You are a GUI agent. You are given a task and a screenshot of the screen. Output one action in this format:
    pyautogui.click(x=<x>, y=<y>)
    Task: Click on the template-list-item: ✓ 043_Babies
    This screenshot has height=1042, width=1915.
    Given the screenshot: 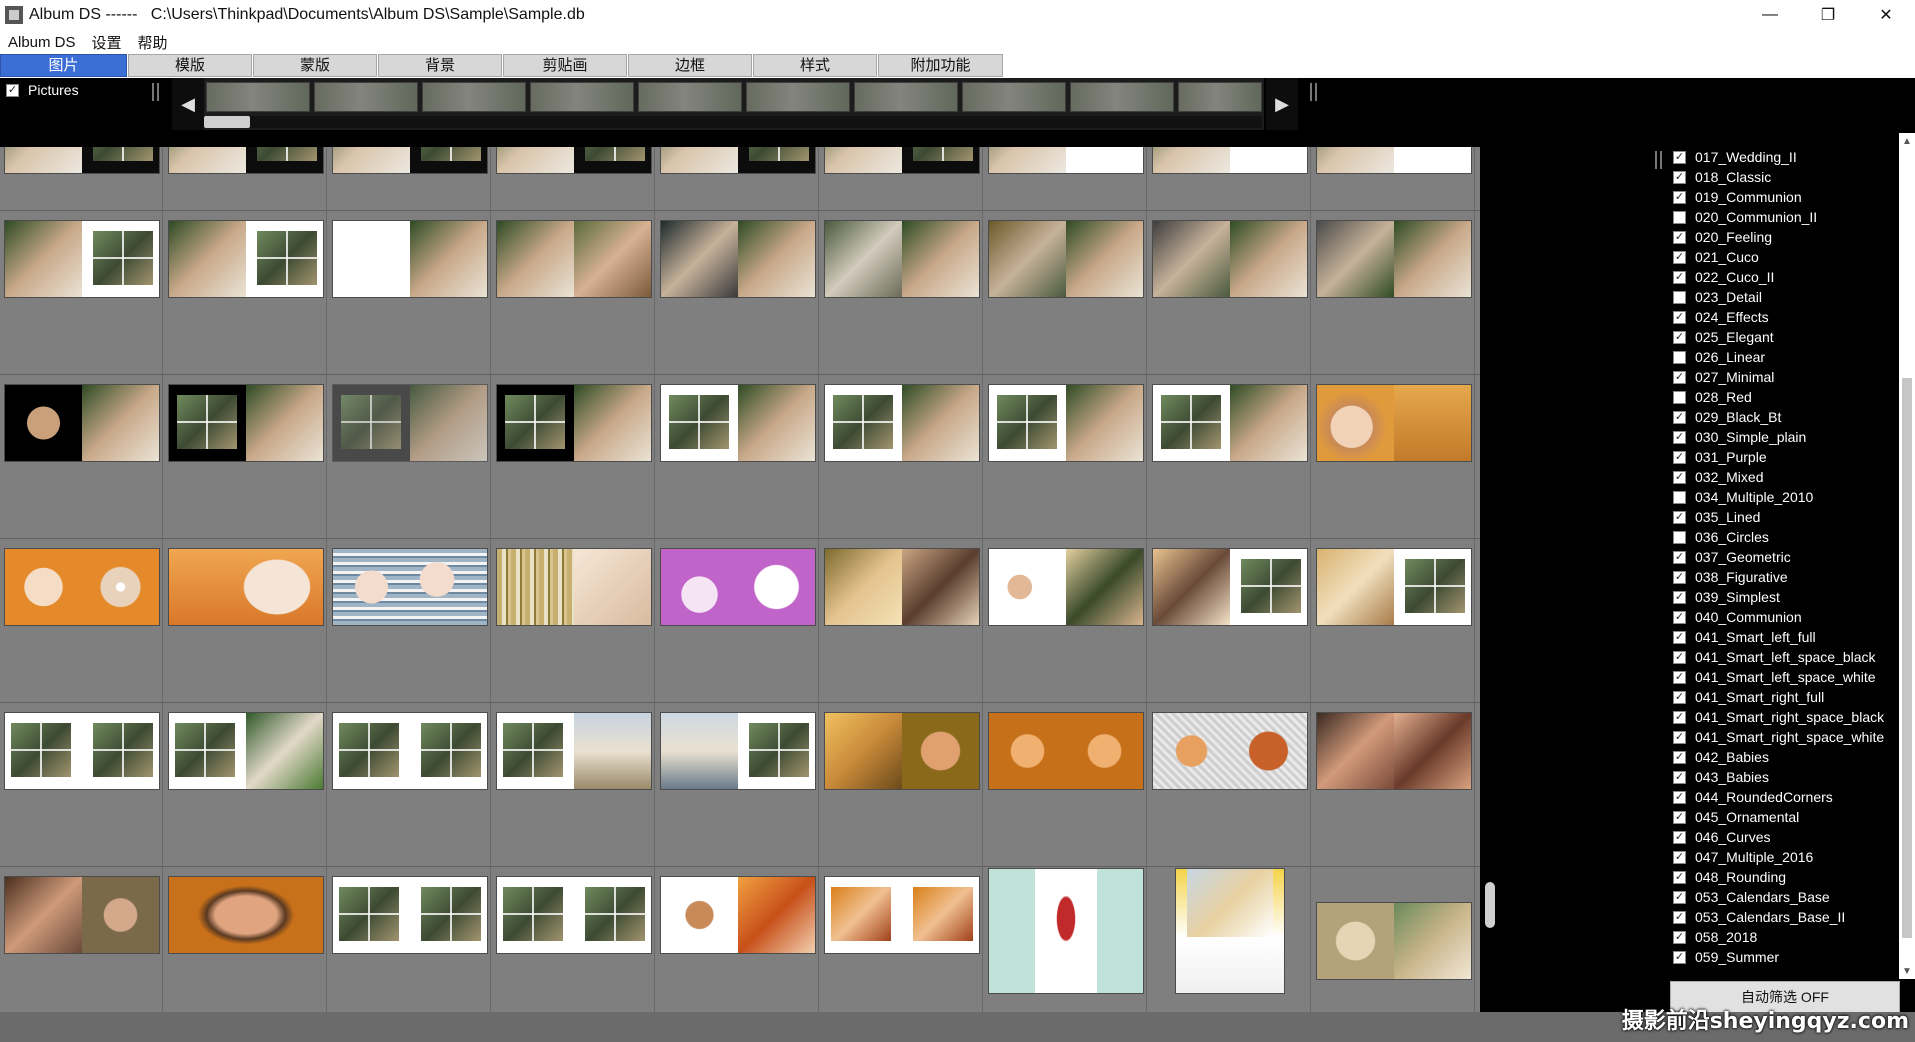 What is the action you would take?
    pyautogui.click(x=1785, y=777)
    